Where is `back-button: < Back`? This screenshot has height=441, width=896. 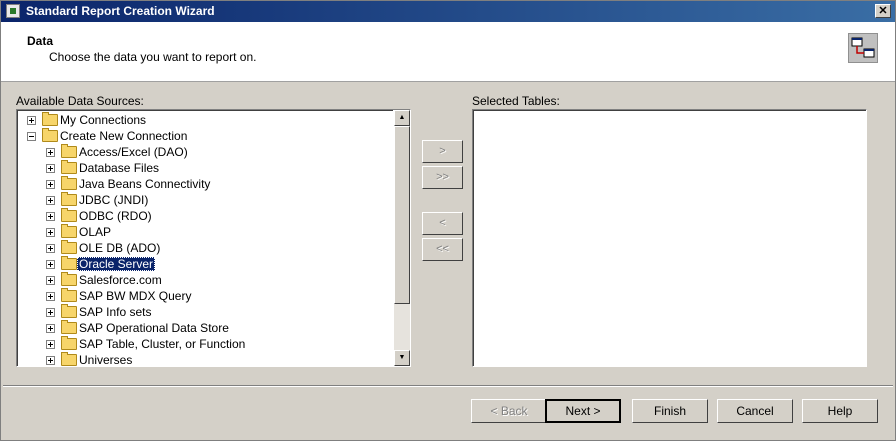 back-button: < Back is located at coordinates (509, 411).